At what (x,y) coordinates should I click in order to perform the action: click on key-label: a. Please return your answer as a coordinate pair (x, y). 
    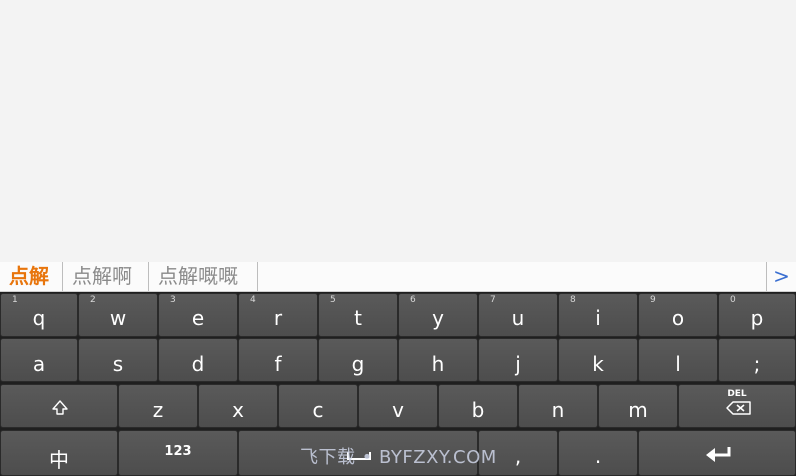
    Looking at the image, I should click on (39, 364).